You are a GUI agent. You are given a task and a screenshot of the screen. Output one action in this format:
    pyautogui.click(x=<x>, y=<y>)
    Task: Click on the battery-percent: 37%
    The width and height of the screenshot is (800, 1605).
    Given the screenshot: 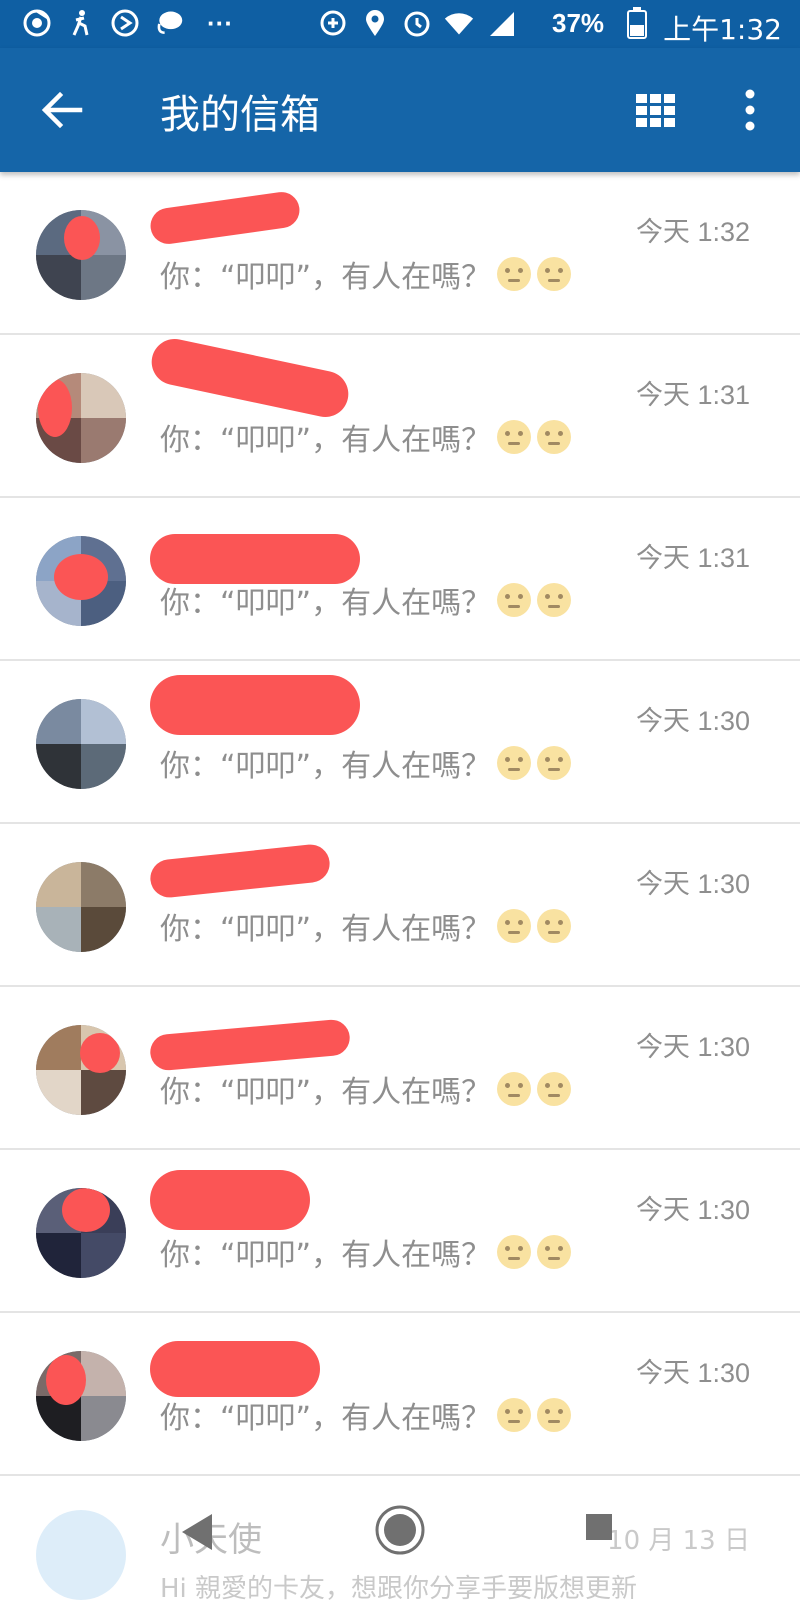 What is the action you would take?
    pyautogui.click(x=578, y=23)
    